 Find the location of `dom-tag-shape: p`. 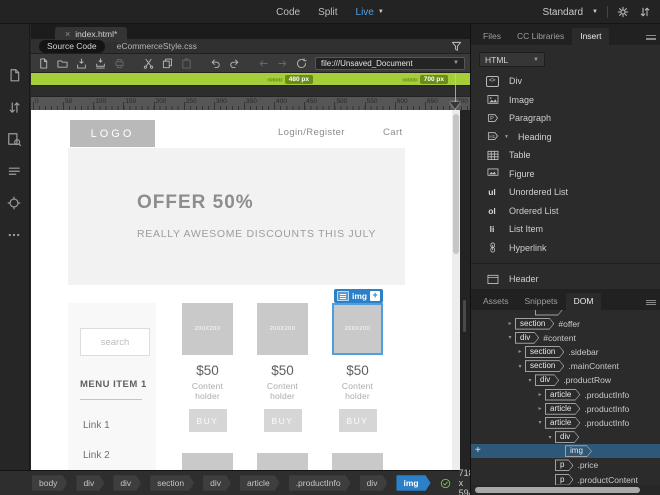

dom-tag-shape: p is located at coordinates (564, 479).